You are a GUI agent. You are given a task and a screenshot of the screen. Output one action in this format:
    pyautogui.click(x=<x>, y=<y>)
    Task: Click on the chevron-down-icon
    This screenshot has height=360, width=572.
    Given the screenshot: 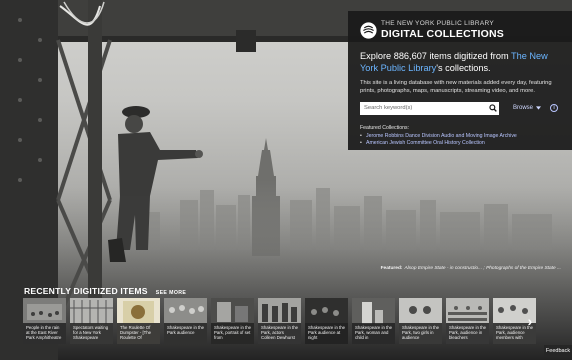 What is the action you would take?
    pyautogui.click(x=539, y=108)
    